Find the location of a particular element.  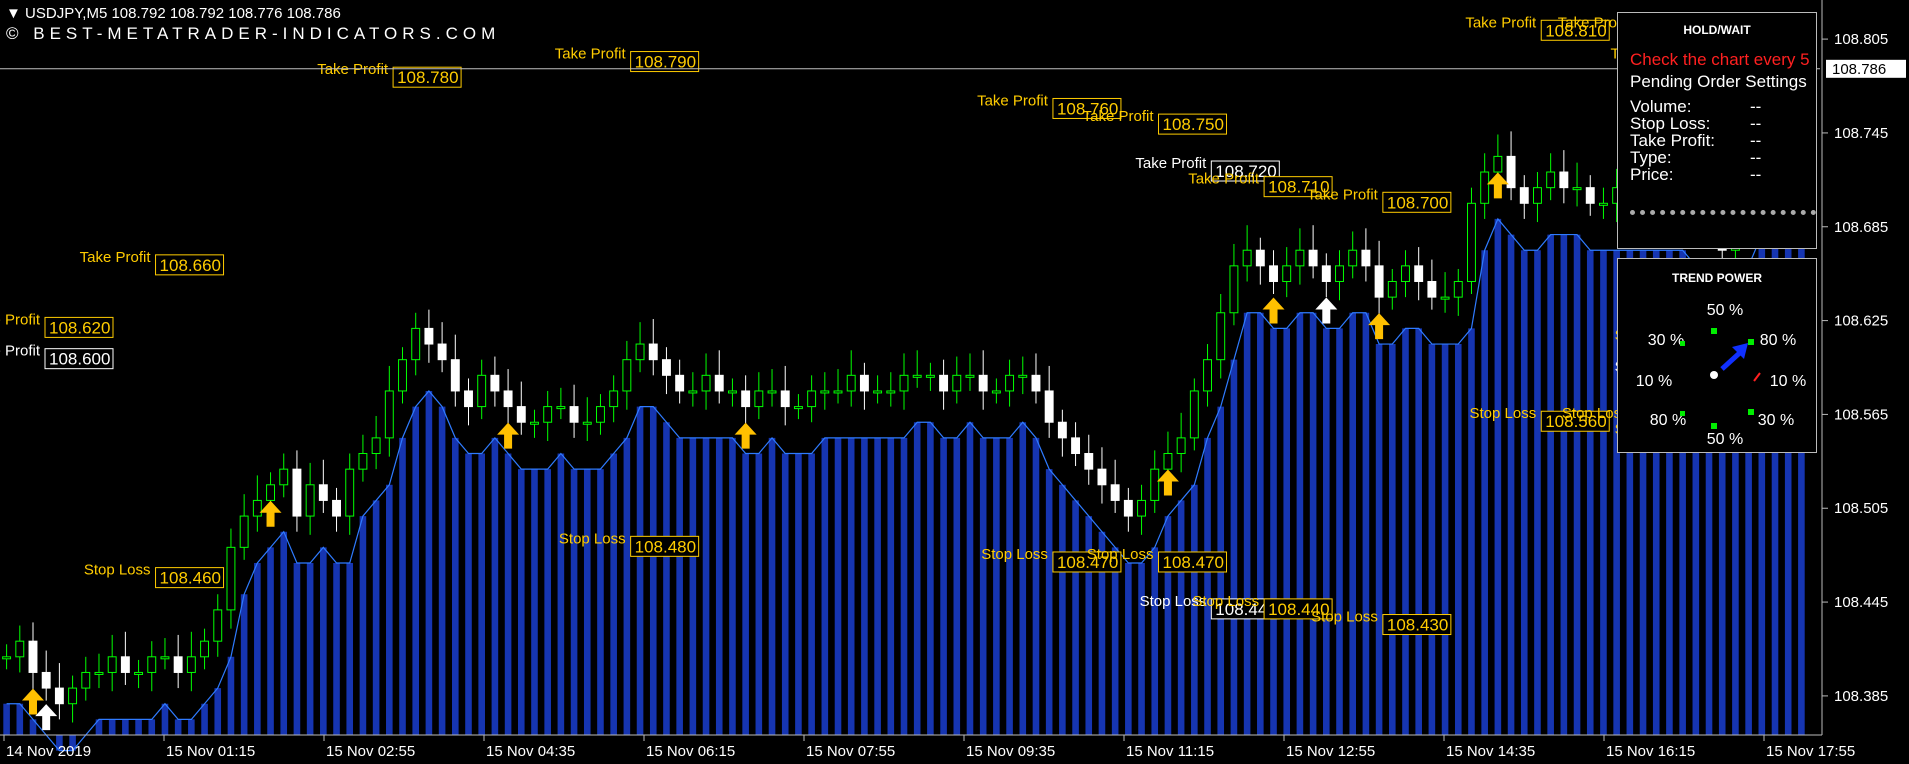

price-tick-label: 108.625 is located at coordinates (1861, 321).